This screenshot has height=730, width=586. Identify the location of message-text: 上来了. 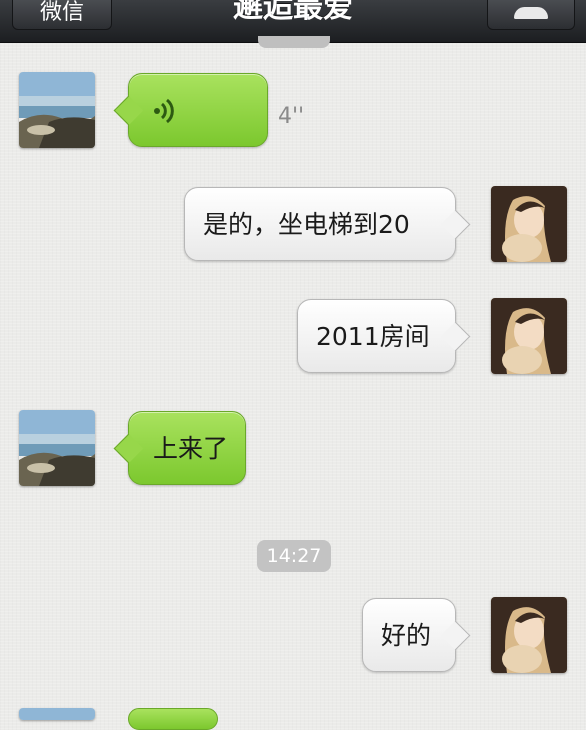
(191, 448).